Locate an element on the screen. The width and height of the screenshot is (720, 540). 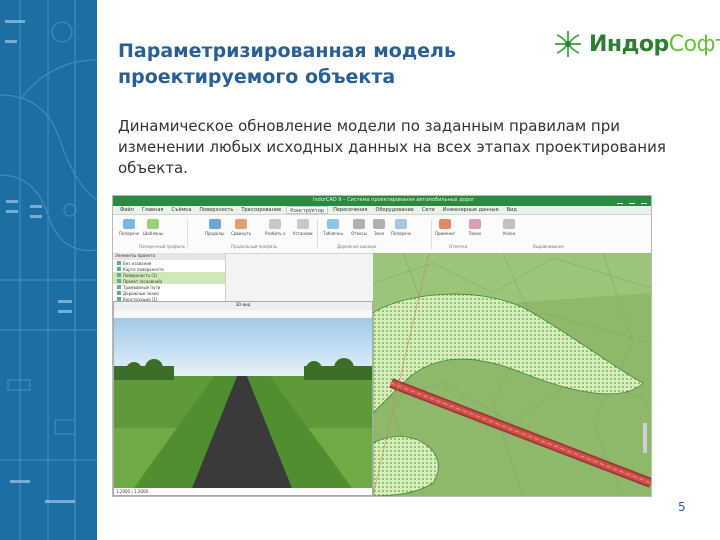
road-scheme-background is located at coordinates (48, 270).